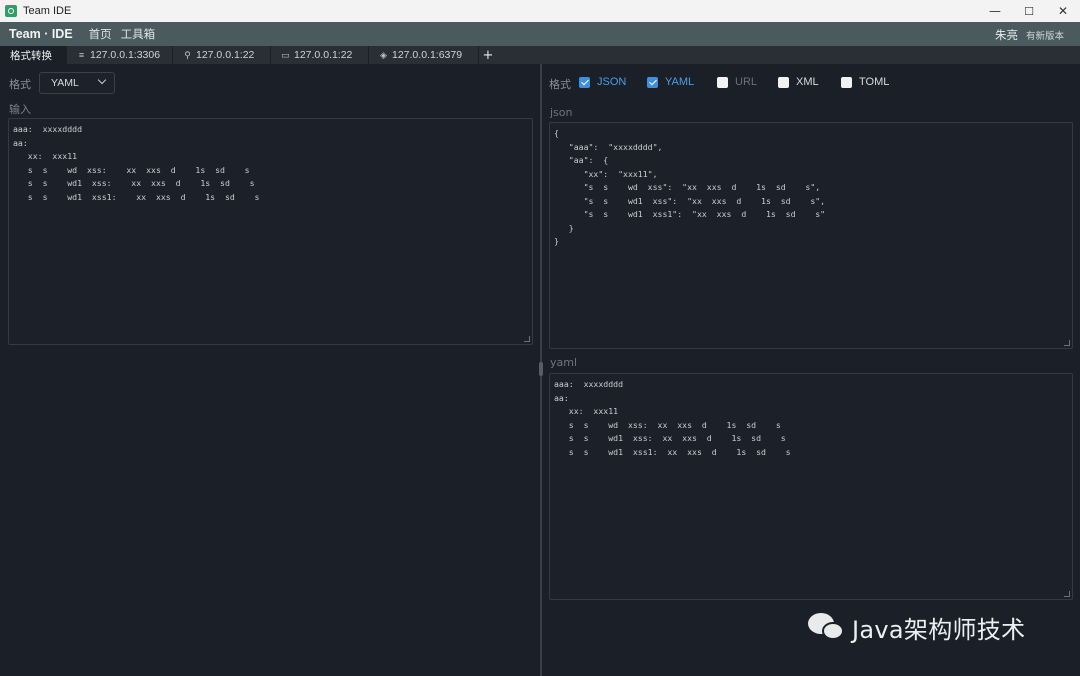 This screenshot has height=676, width=1080. I want to click on json-output-label: json, so click(561, 112).